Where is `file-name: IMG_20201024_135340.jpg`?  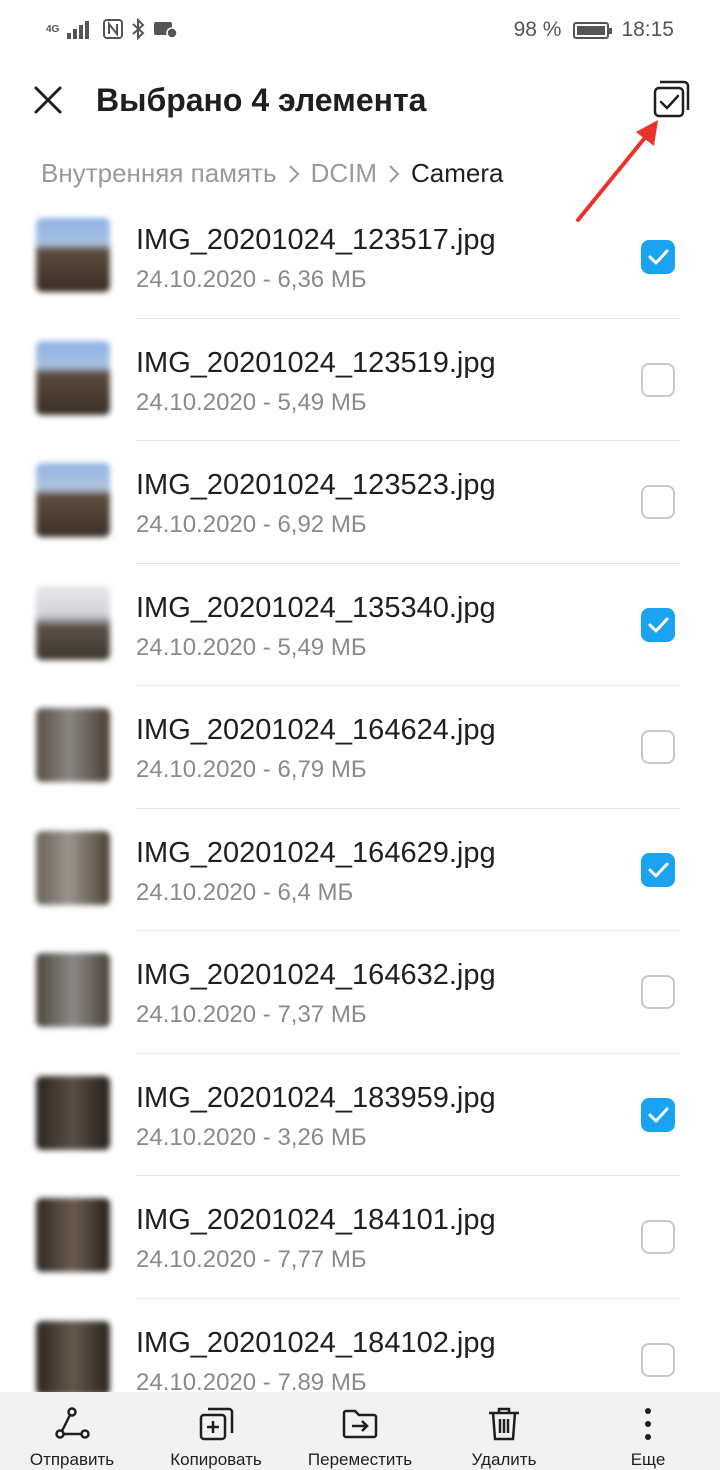 file-name: IMG_20201024_135340.jpg is located at coordinates (316, 607).